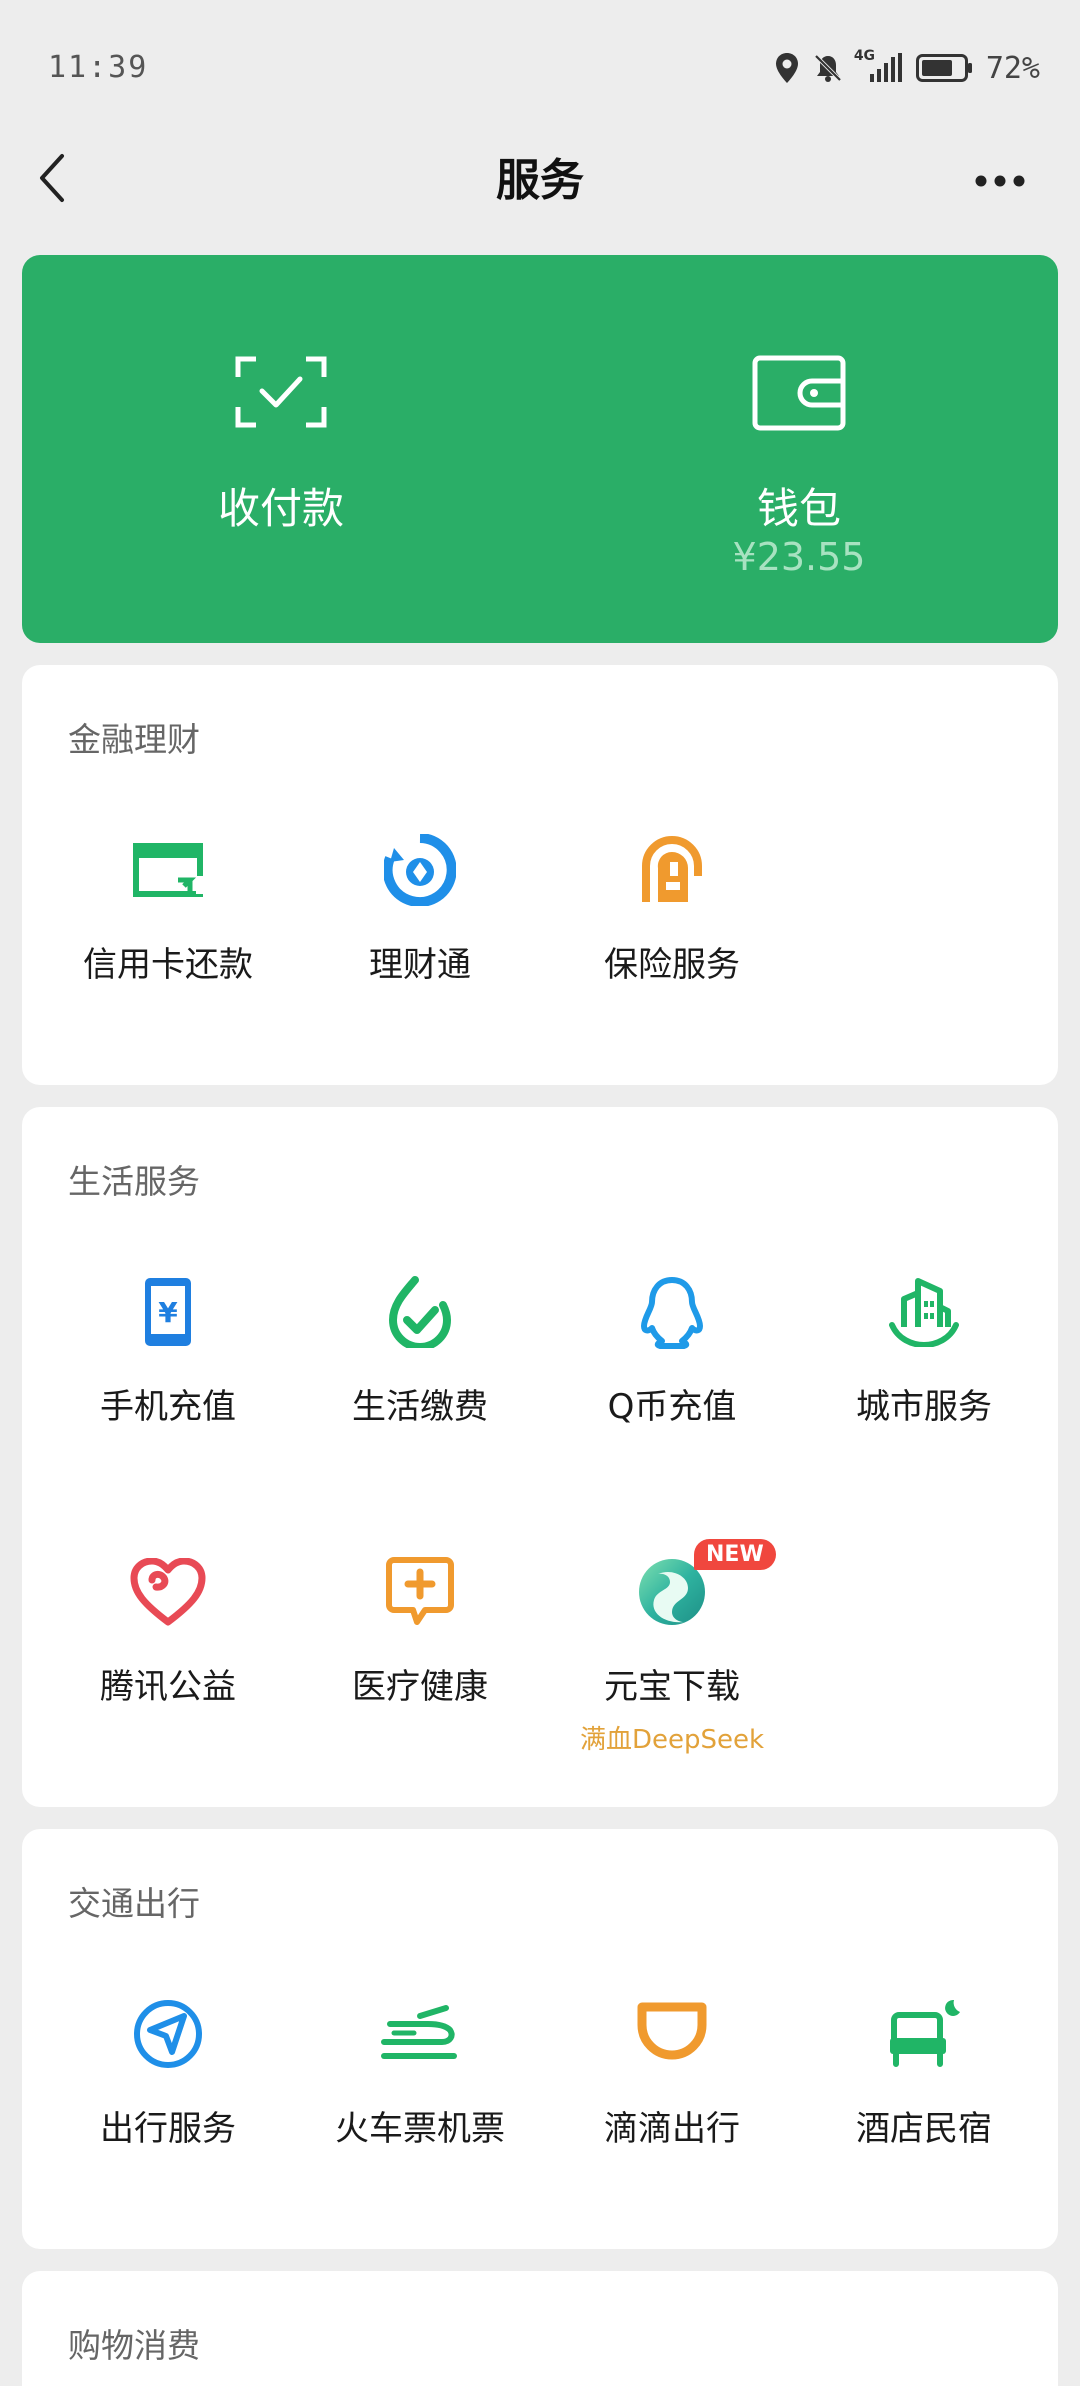  Describe the element at coordinates (134, 1903) in the screenshot. I see `section-title: 交通出行` at that location.